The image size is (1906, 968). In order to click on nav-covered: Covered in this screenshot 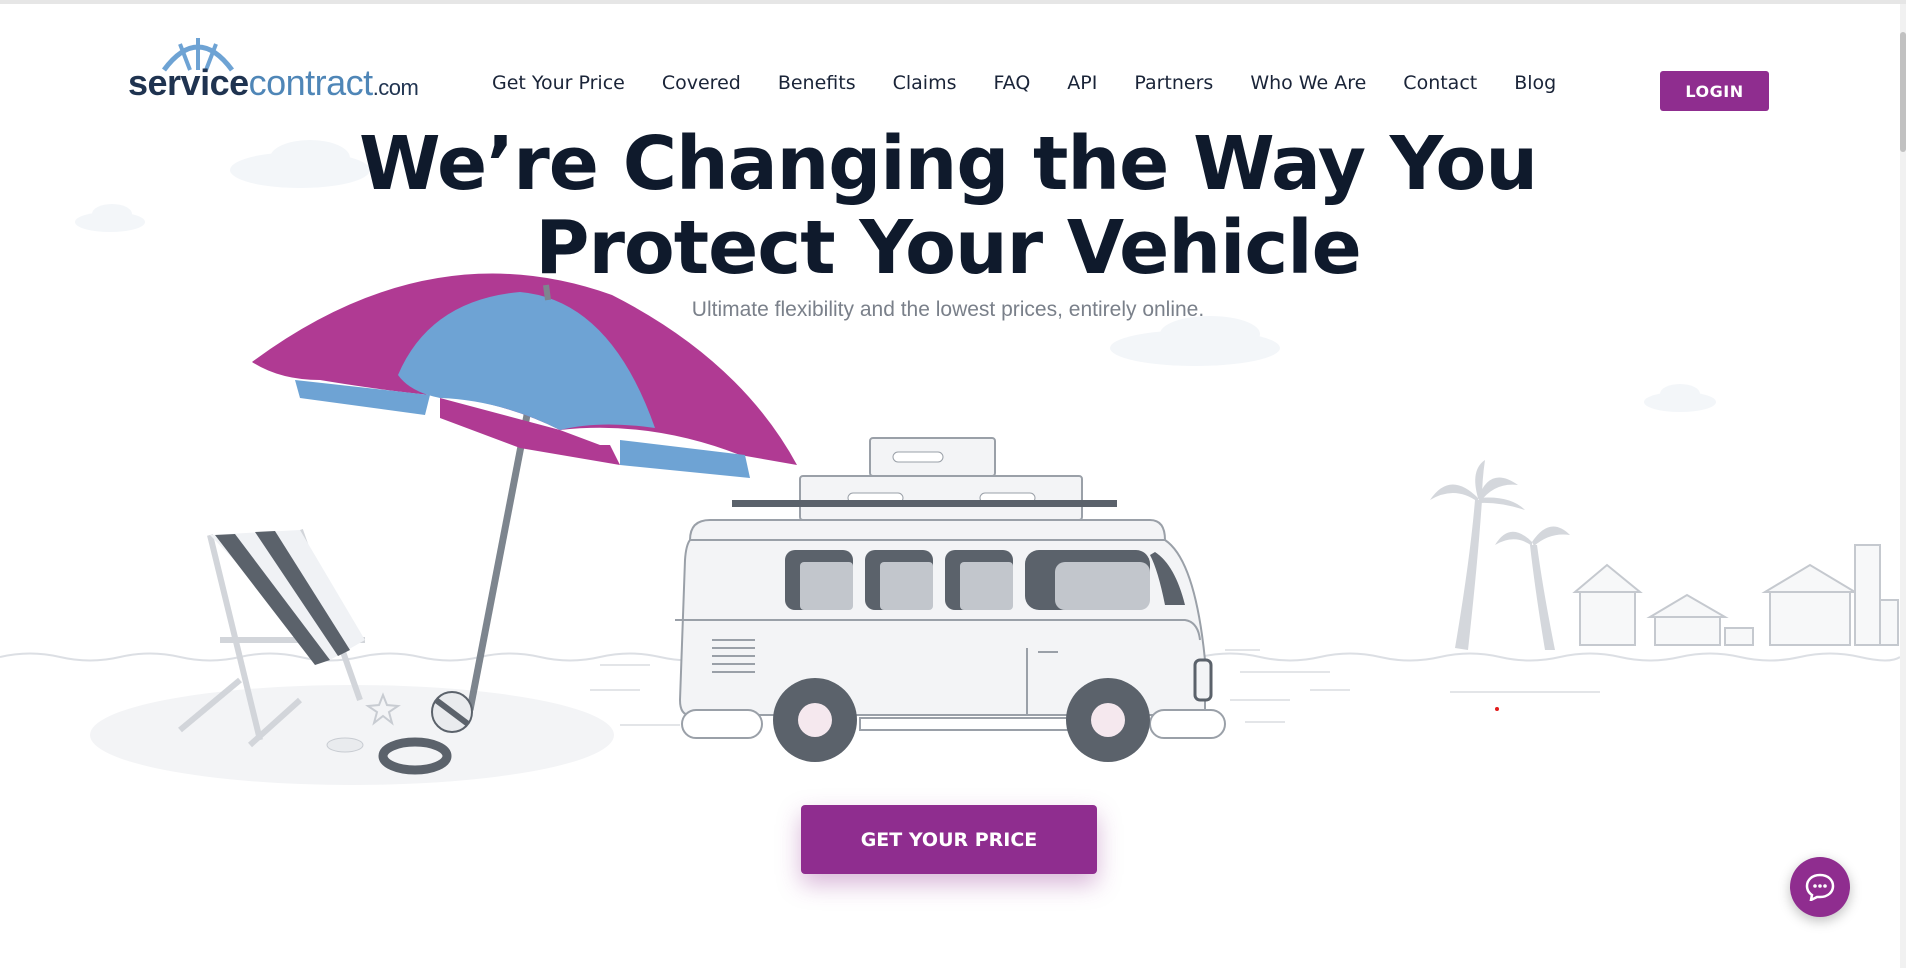, I will do `click(701, 83)`.